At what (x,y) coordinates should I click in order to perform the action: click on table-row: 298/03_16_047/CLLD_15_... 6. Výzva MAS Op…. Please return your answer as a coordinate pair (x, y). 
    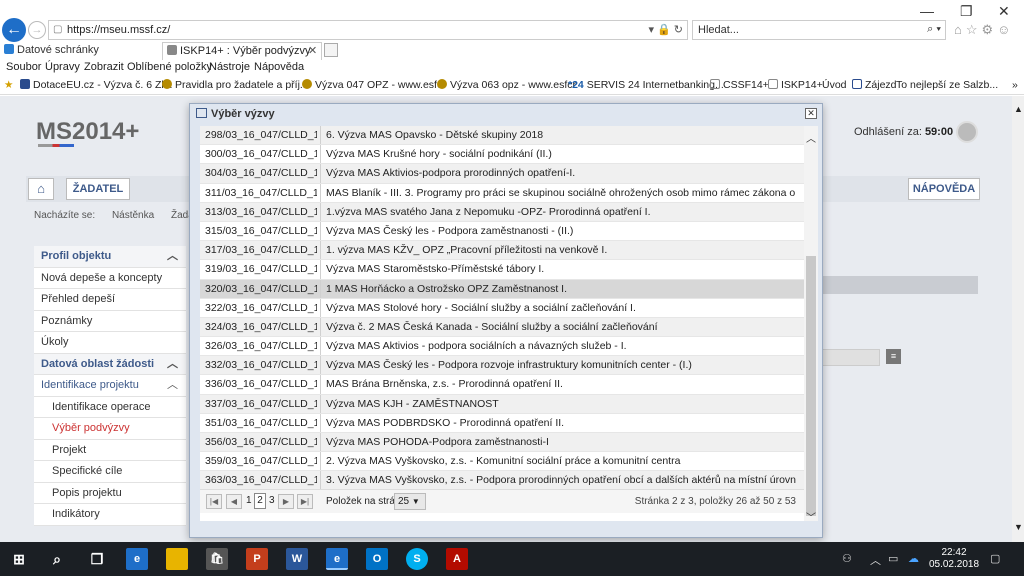
    Looking at the image, I should click on (502, 136).